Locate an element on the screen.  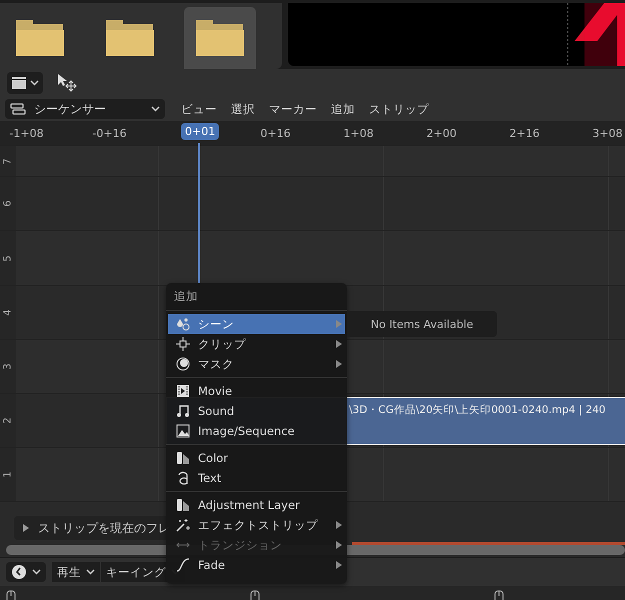
channel-number: 3 is located at coordinates (8, 366).